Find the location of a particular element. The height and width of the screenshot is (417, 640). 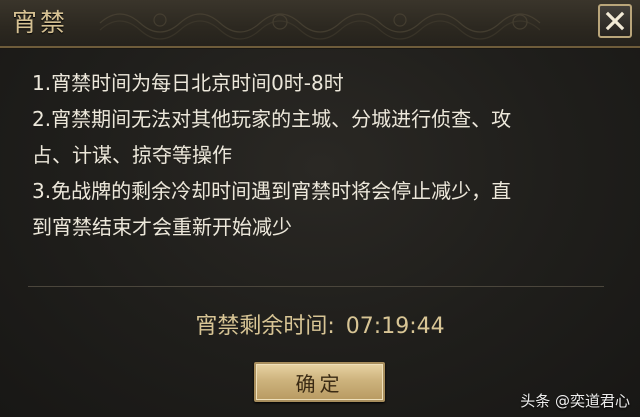

confirm-button: 确定 is located at coordinates (319, 382).